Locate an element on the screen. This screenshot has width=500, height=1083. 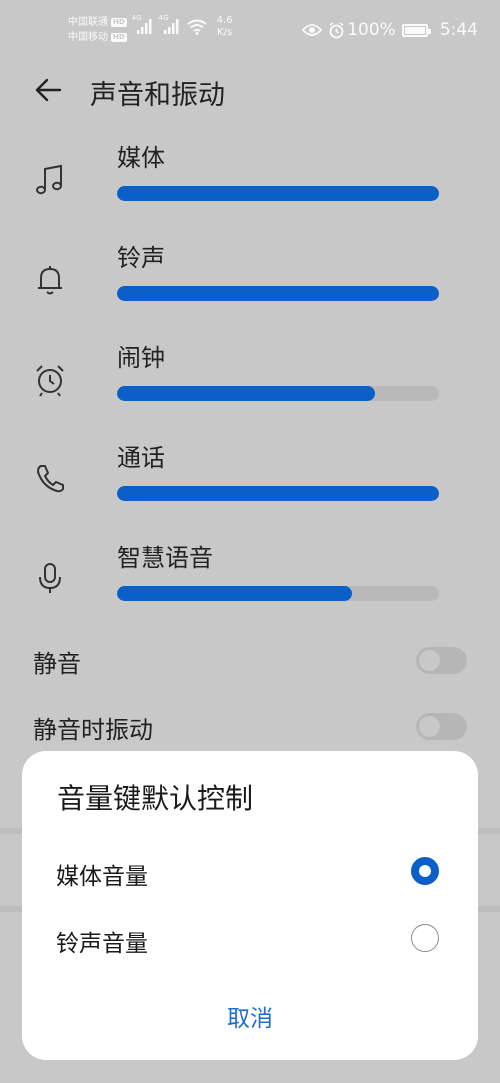
option-media-volume: 媒体音量 is located at coordinates (250, 872).